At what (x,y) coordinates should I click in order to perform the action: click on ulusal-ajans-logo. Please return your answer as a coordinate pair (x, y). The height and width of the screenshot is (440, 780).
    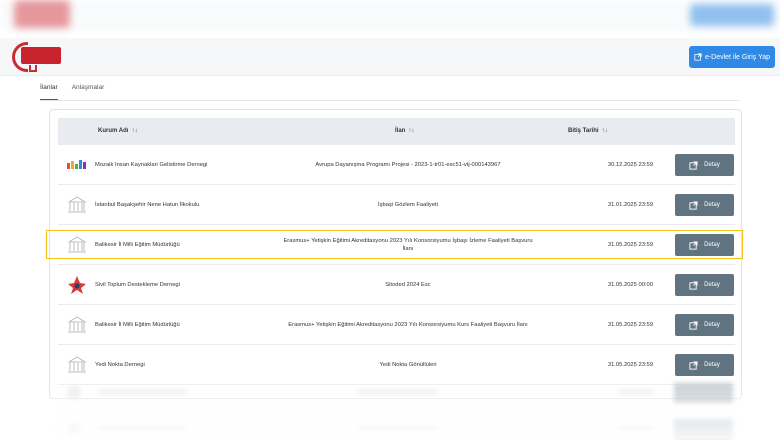
    Looking at the image, I should click on (38, 57).